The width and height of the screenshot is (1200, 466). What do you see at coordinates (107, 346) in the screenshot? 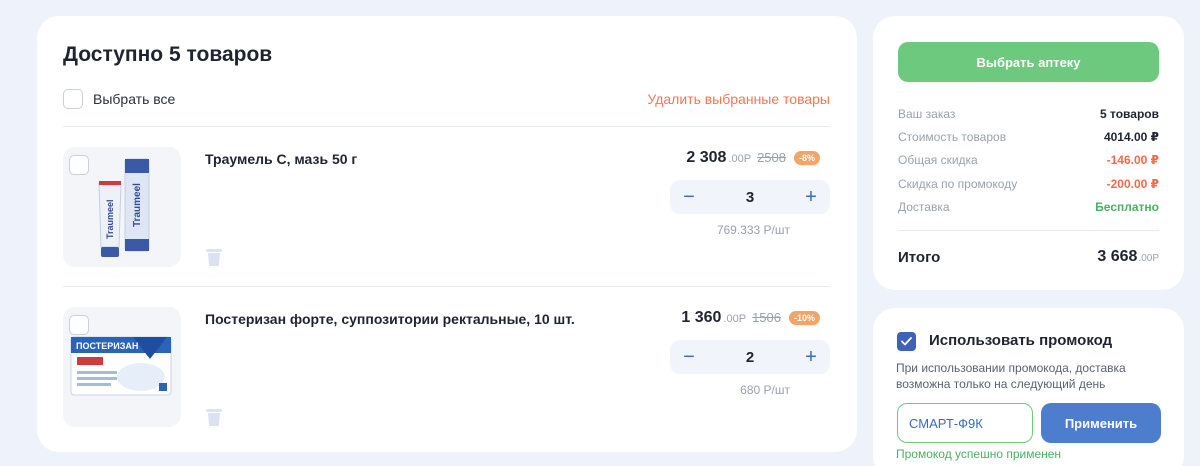
I see `posterisan-box-label: ПОСТЕРИЗАН` at bounding box center [107, 346].